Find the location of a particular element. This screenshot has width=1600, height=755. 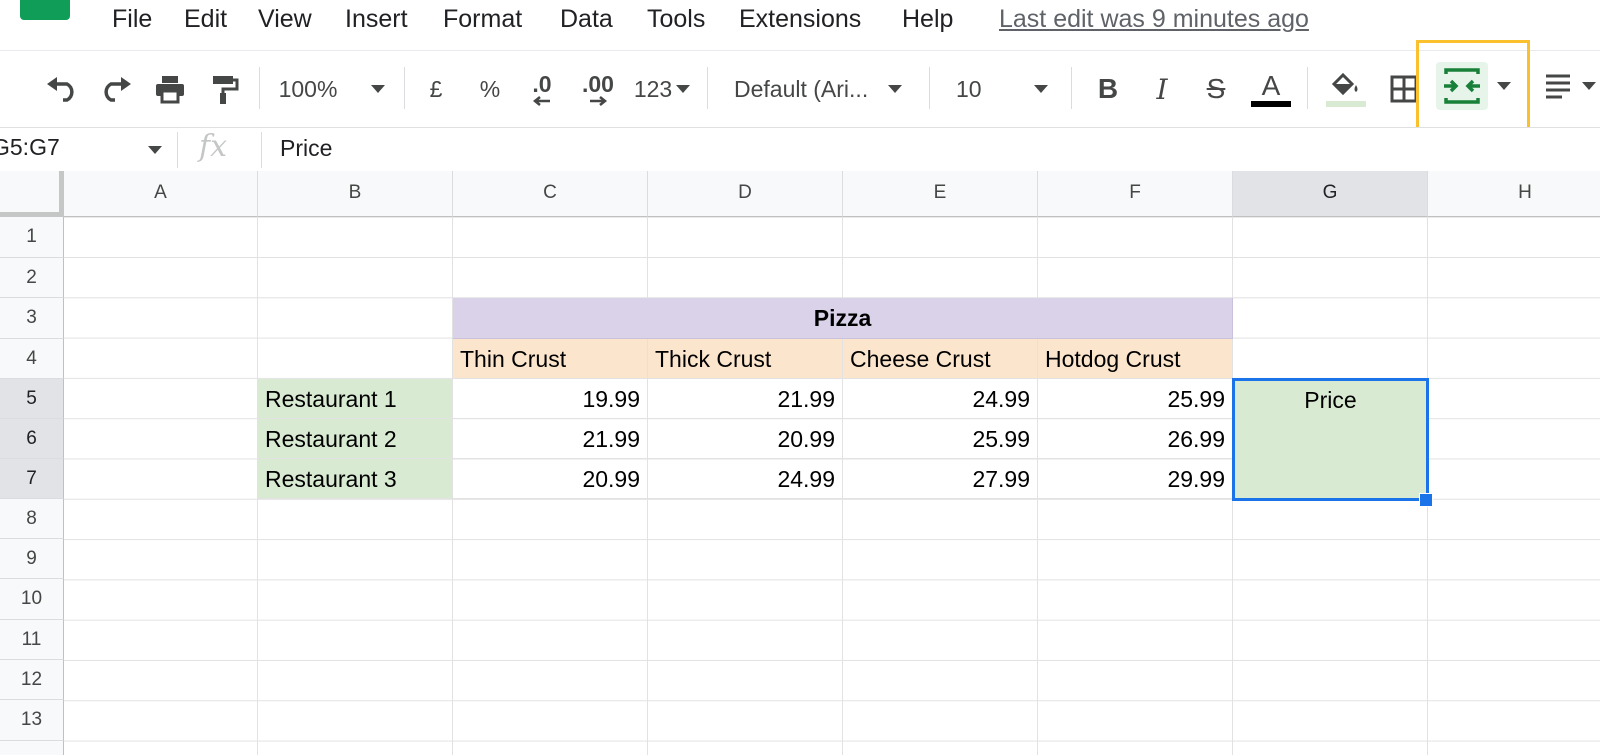

row-header-6: 6 is located at coordinates (32, 439).